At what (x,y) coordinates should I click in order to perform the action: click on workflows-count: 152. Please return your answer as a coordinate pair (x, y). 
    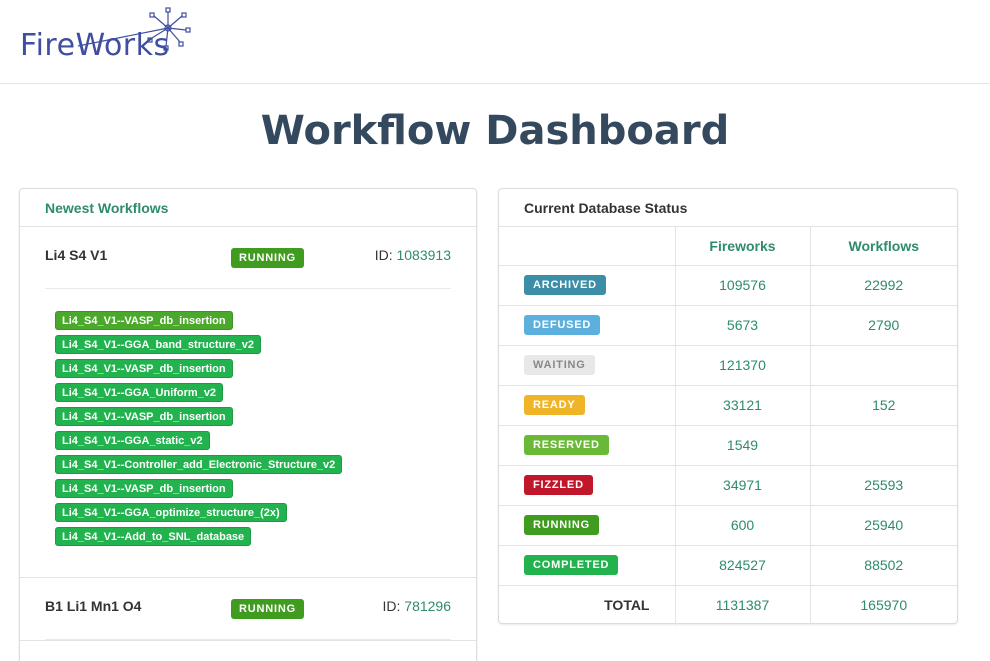
    Looking at the image, I should click on (883, 405).